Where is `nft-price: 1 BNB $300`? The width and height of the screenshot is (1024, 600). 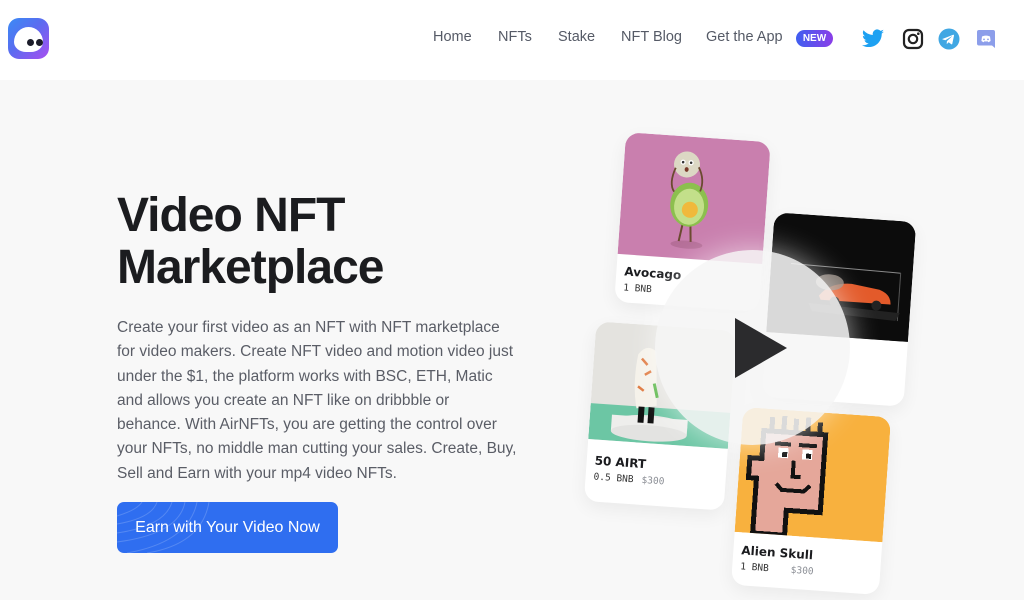 nft-price: 1 BNB $300 is located at coordinates (777, 569).